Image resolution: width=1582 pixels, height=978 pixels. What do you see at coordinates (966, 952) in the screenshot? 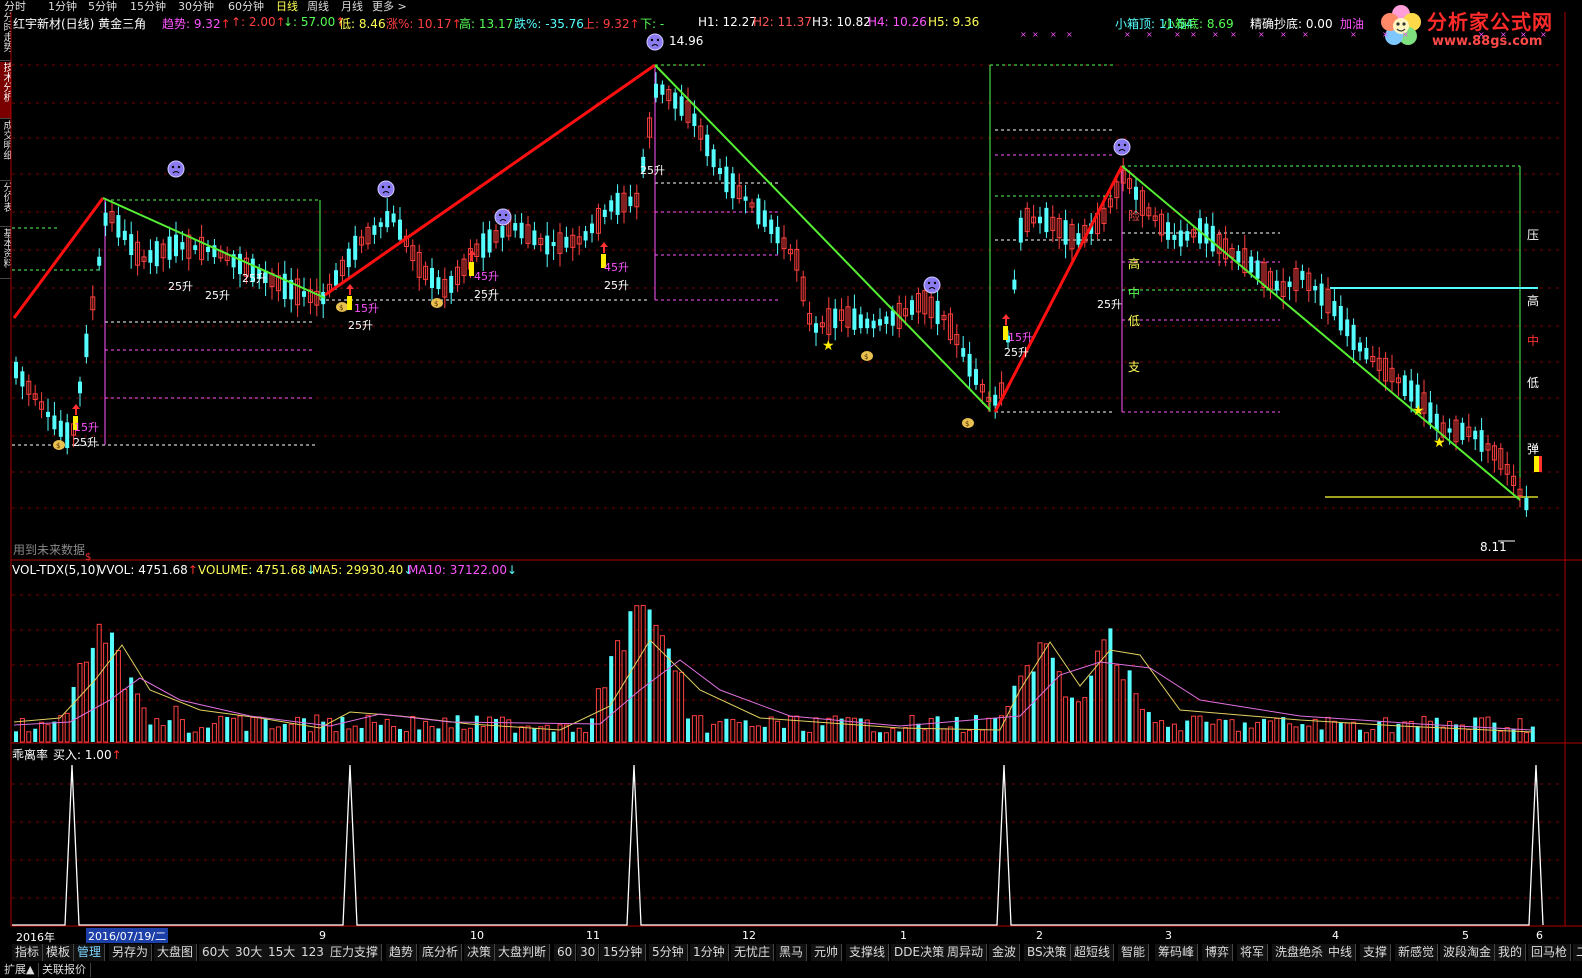
I see `indicator-button-24: 周异动` at bounding box center [966, 952].